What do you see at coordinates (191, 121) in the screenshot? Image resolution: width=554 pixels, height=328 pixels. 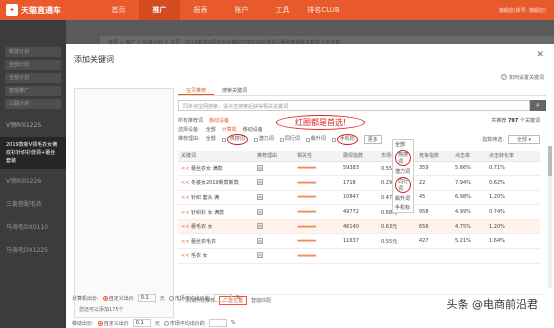 I see `recommend-label: 所有推荐词` at bounding box center [191, 121].